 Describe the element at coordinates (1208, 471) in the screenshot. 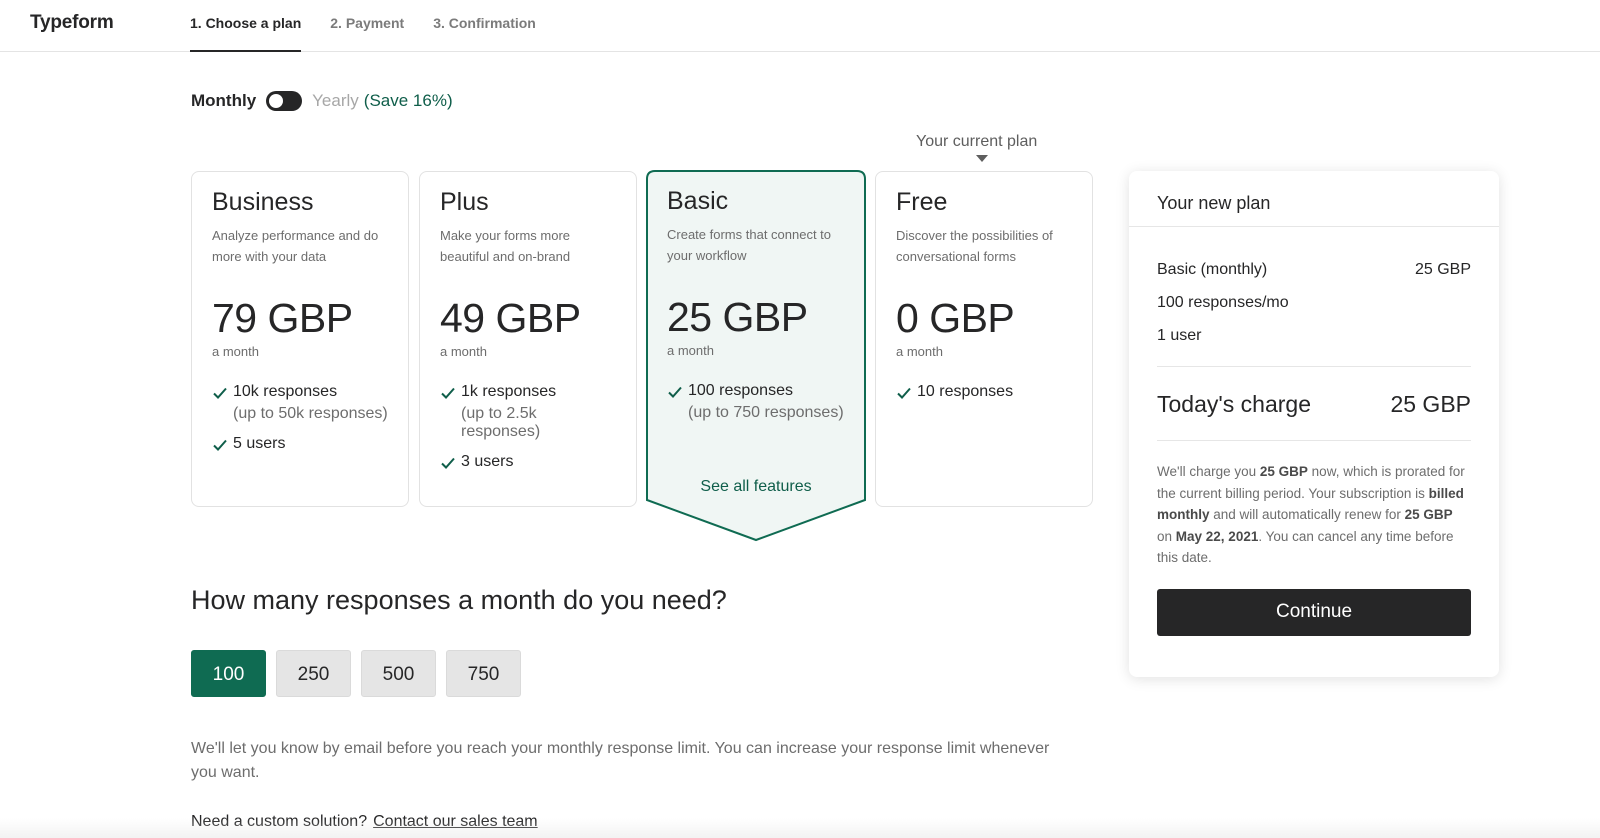

I see `note-text: We'll charge you` at that location.